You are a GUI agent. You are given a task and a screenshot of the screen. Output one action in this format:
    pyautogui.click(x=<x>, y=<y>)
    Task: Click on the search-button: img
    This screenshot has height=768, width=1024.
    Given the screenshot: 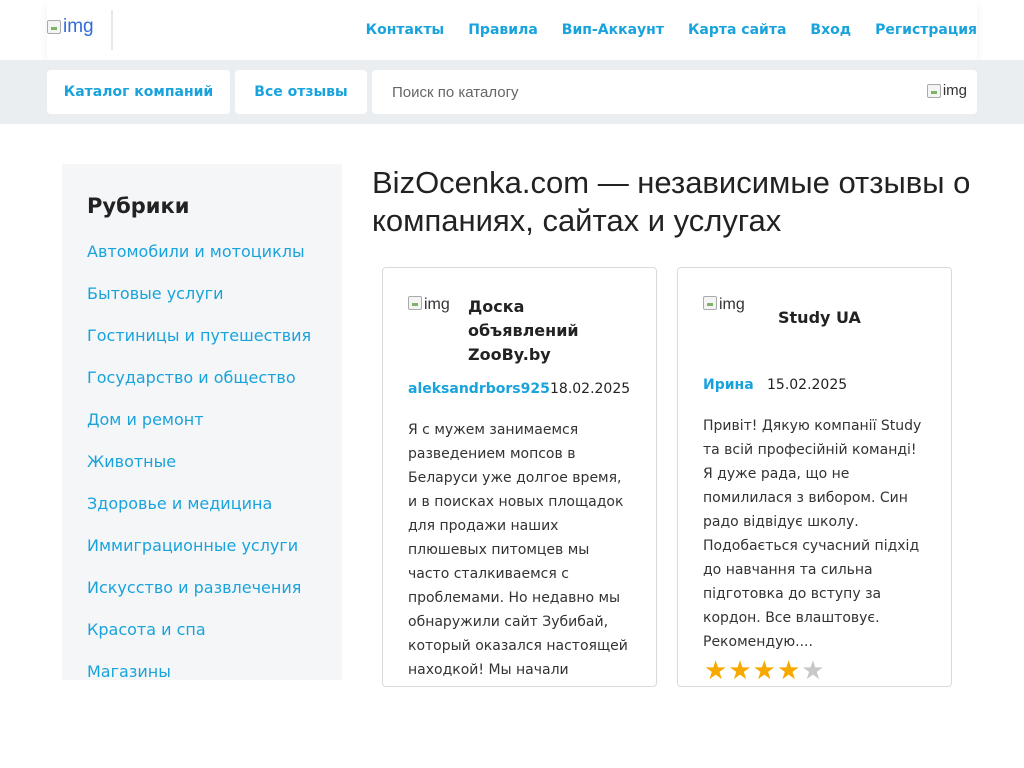 What is the action you would take?
    pyautogui.click(x=946, y=90)
    